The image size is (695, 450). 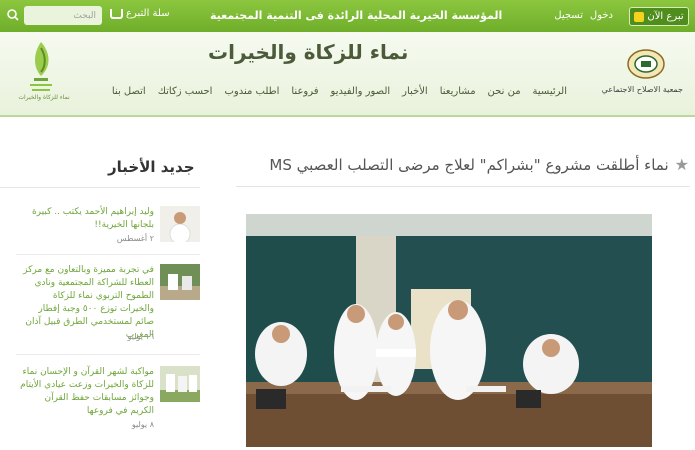 I want to click on cart-label: سلة التبرع, so click(x=148, y=13).